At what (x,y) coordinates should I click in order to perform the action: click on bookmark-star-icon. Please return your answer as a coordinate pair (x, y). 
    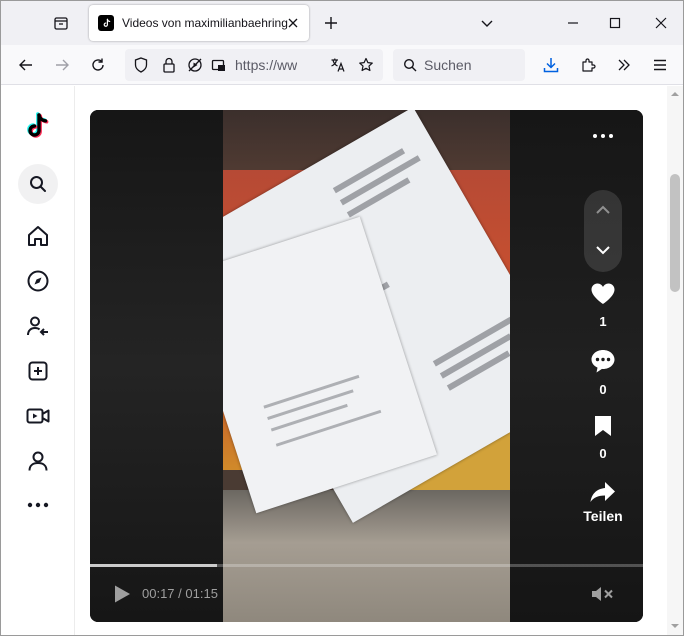
    Looking at the image, I should click on (366, 65).